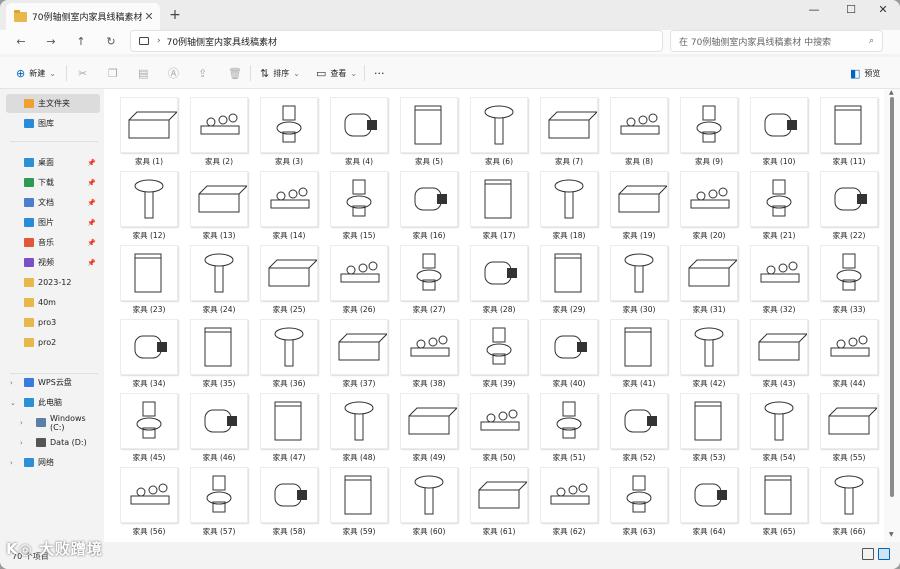 Image resolution: width=900 pixels, height=569 pixels. What do you see at coordinates (336, 73) in the screenshot?
I see `view-button: ▭ 查看 ⌄` at bounding box center [336, 73].